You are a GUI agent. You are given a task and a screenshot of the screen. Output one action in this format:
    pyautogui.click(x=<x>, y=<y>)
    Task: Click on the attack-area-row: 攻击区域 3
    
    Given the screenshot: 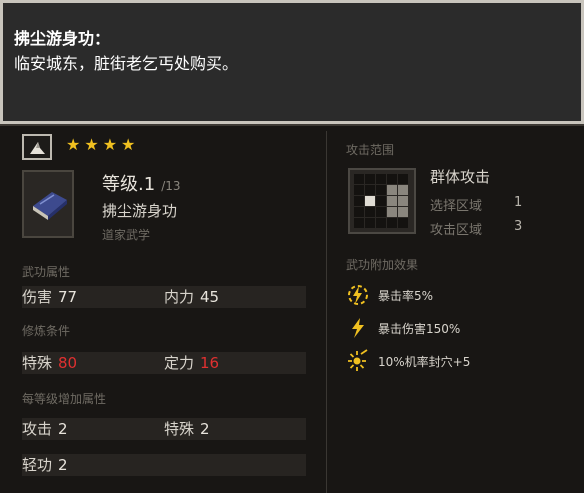 What is the action you would take?
    pyautogui.click(x=476, y=228)
    